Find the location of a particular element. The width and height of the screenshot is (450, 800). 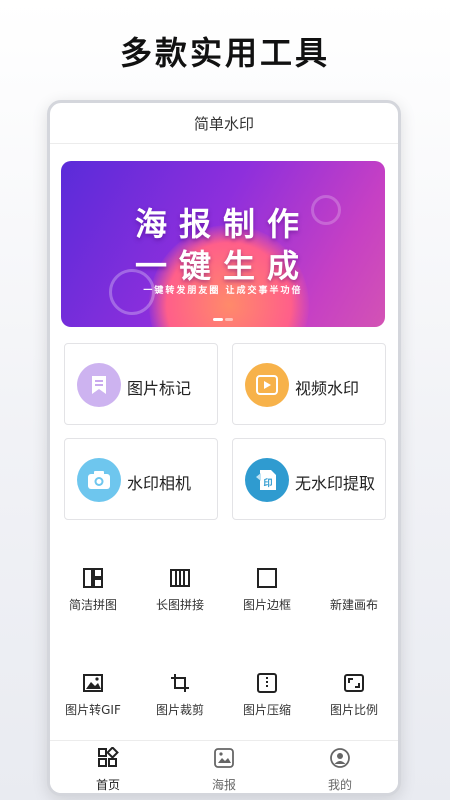

nav-item-profile: 我的 is located at coordinates (340, 770).